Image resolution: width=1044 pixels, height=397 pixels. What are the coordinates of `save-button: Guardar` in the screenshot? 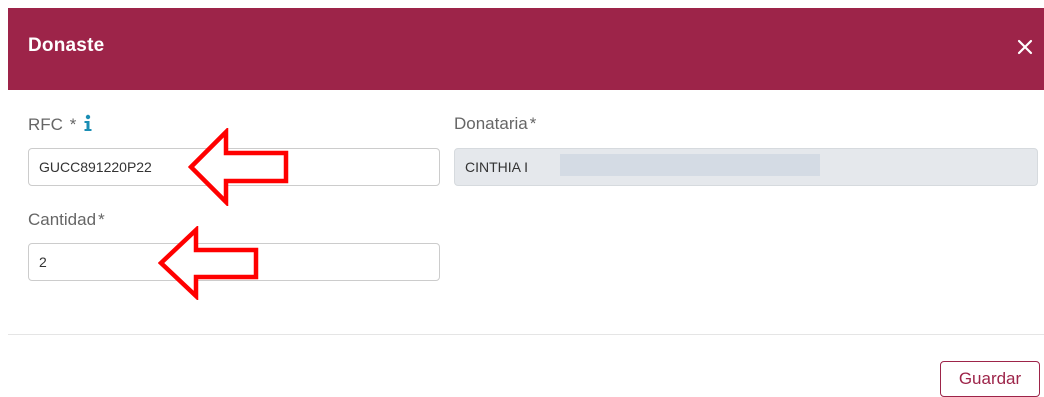 It's located at (990, 379).